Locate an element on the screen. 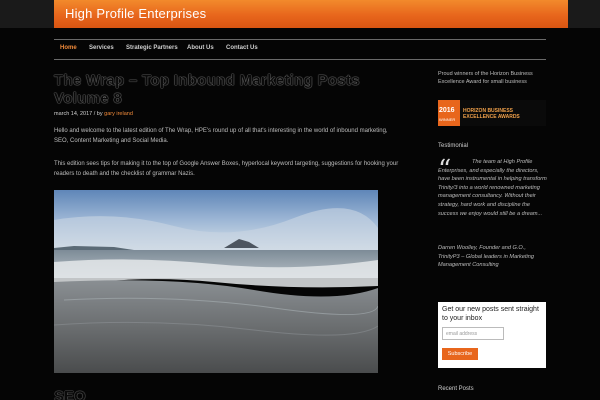  site-title: High Profile Enterprises is located at coordinates (135, 13).